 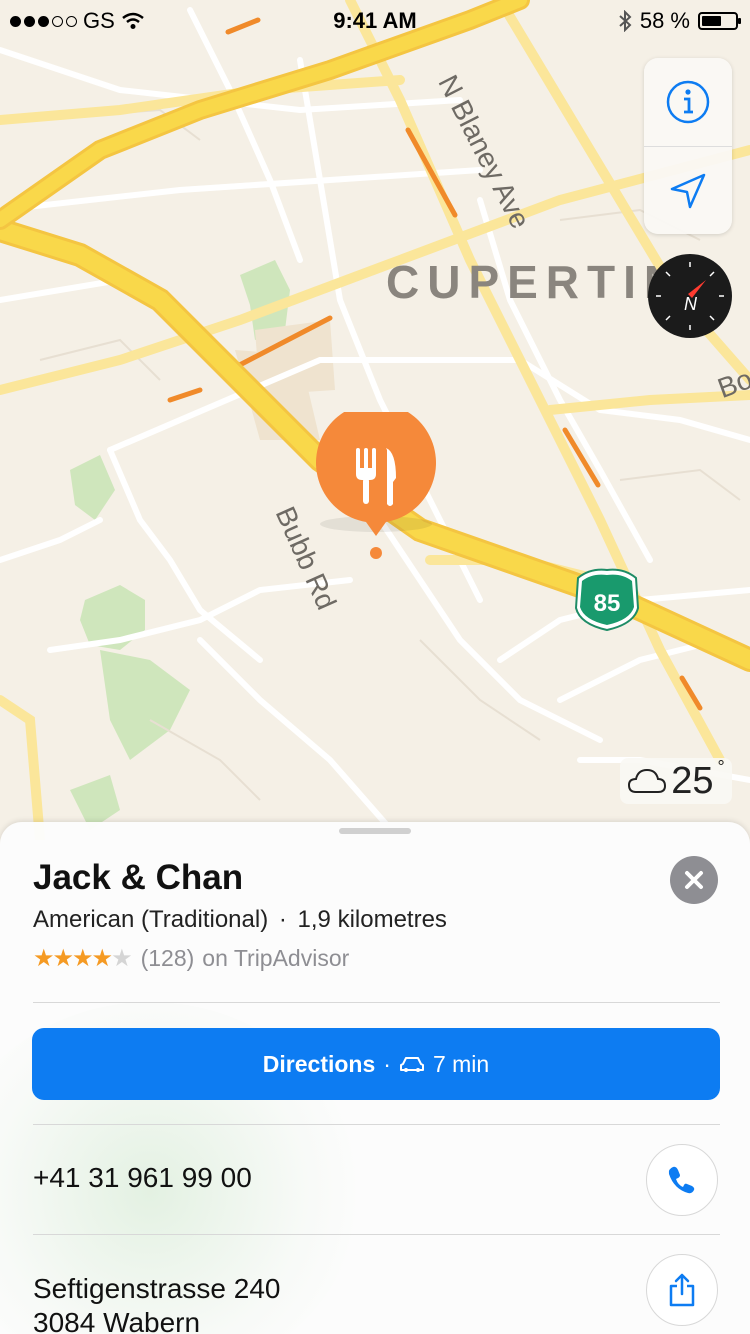 I want to click on place-address: Seftigenstrasse 240 3084 Wabern, so click(x=157, y=1303).